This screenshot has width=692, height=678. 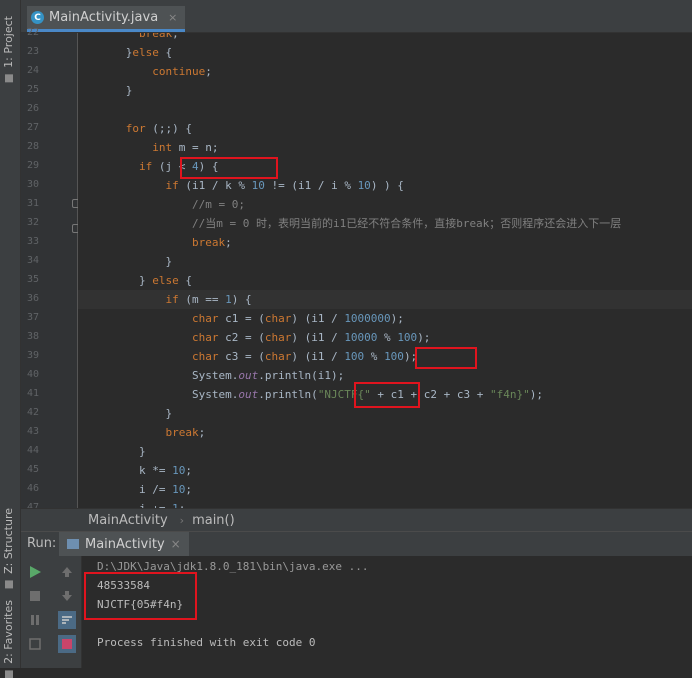 I want to click on favorites-tab-label: 2: Favorites, so click(x=8, y=632).